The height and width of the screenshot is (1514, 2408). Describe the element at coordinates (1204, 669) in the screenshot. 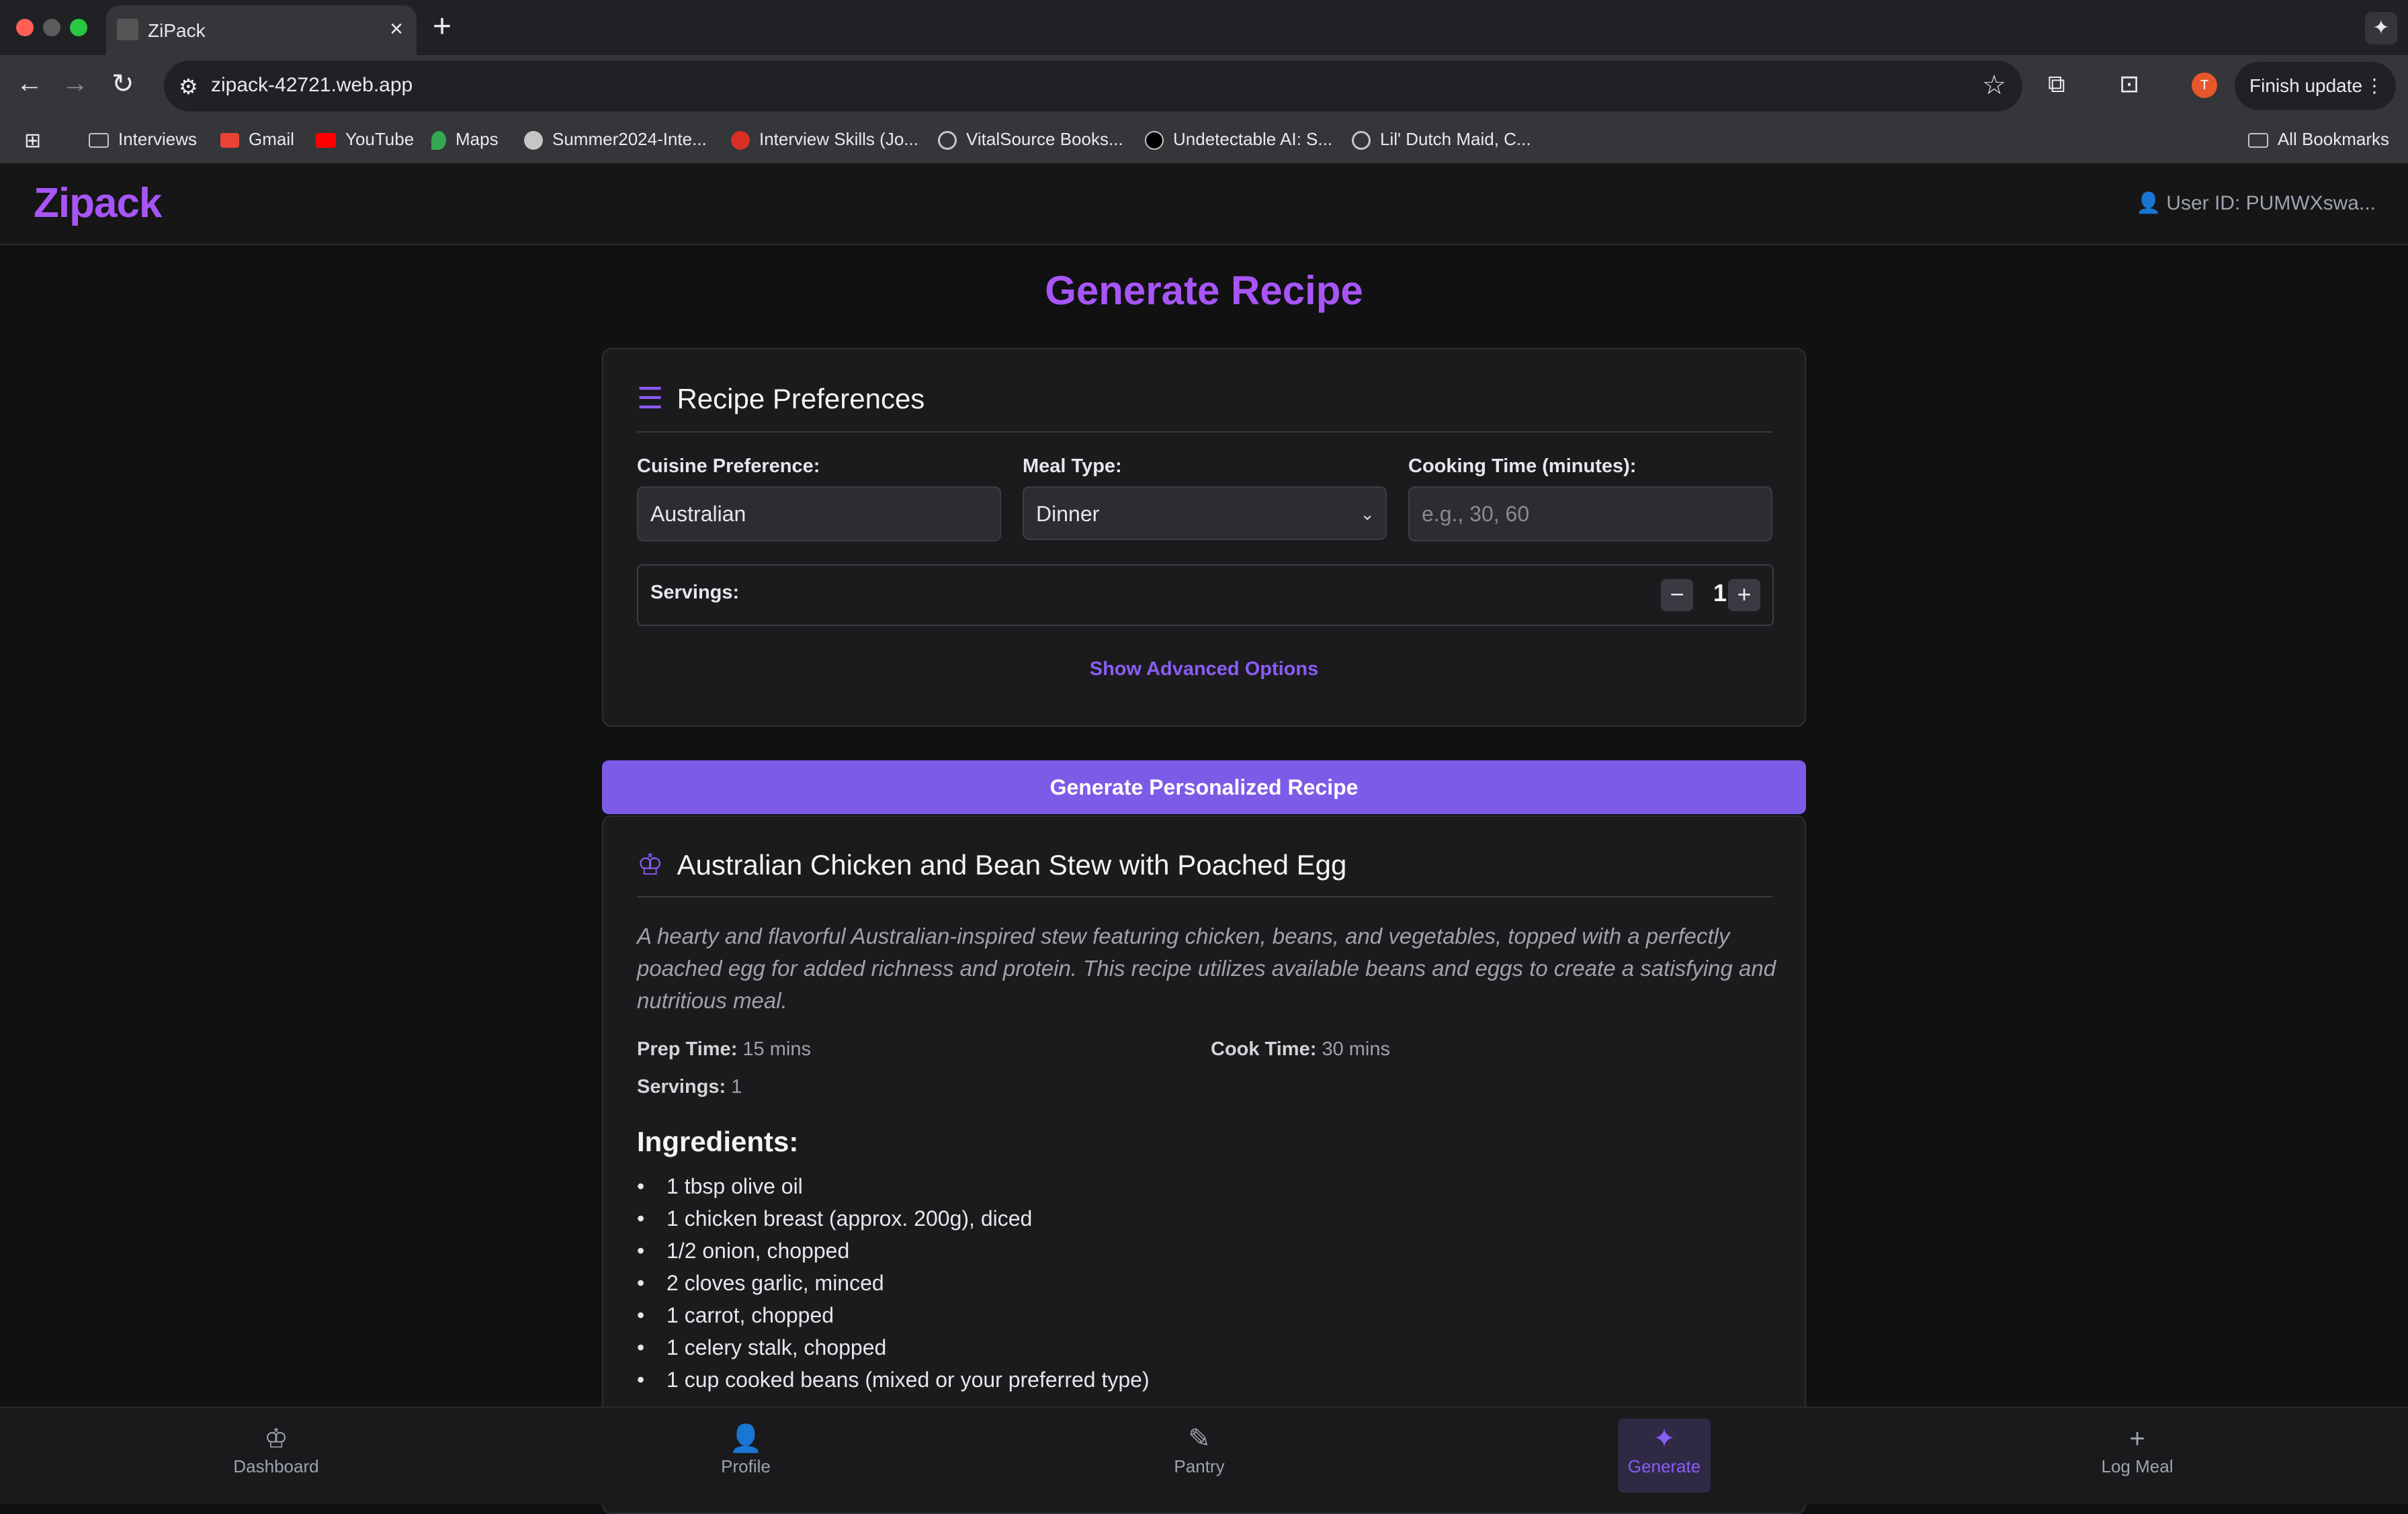

I see `show-advanced-options-link: Show Advanced Options` at that location.